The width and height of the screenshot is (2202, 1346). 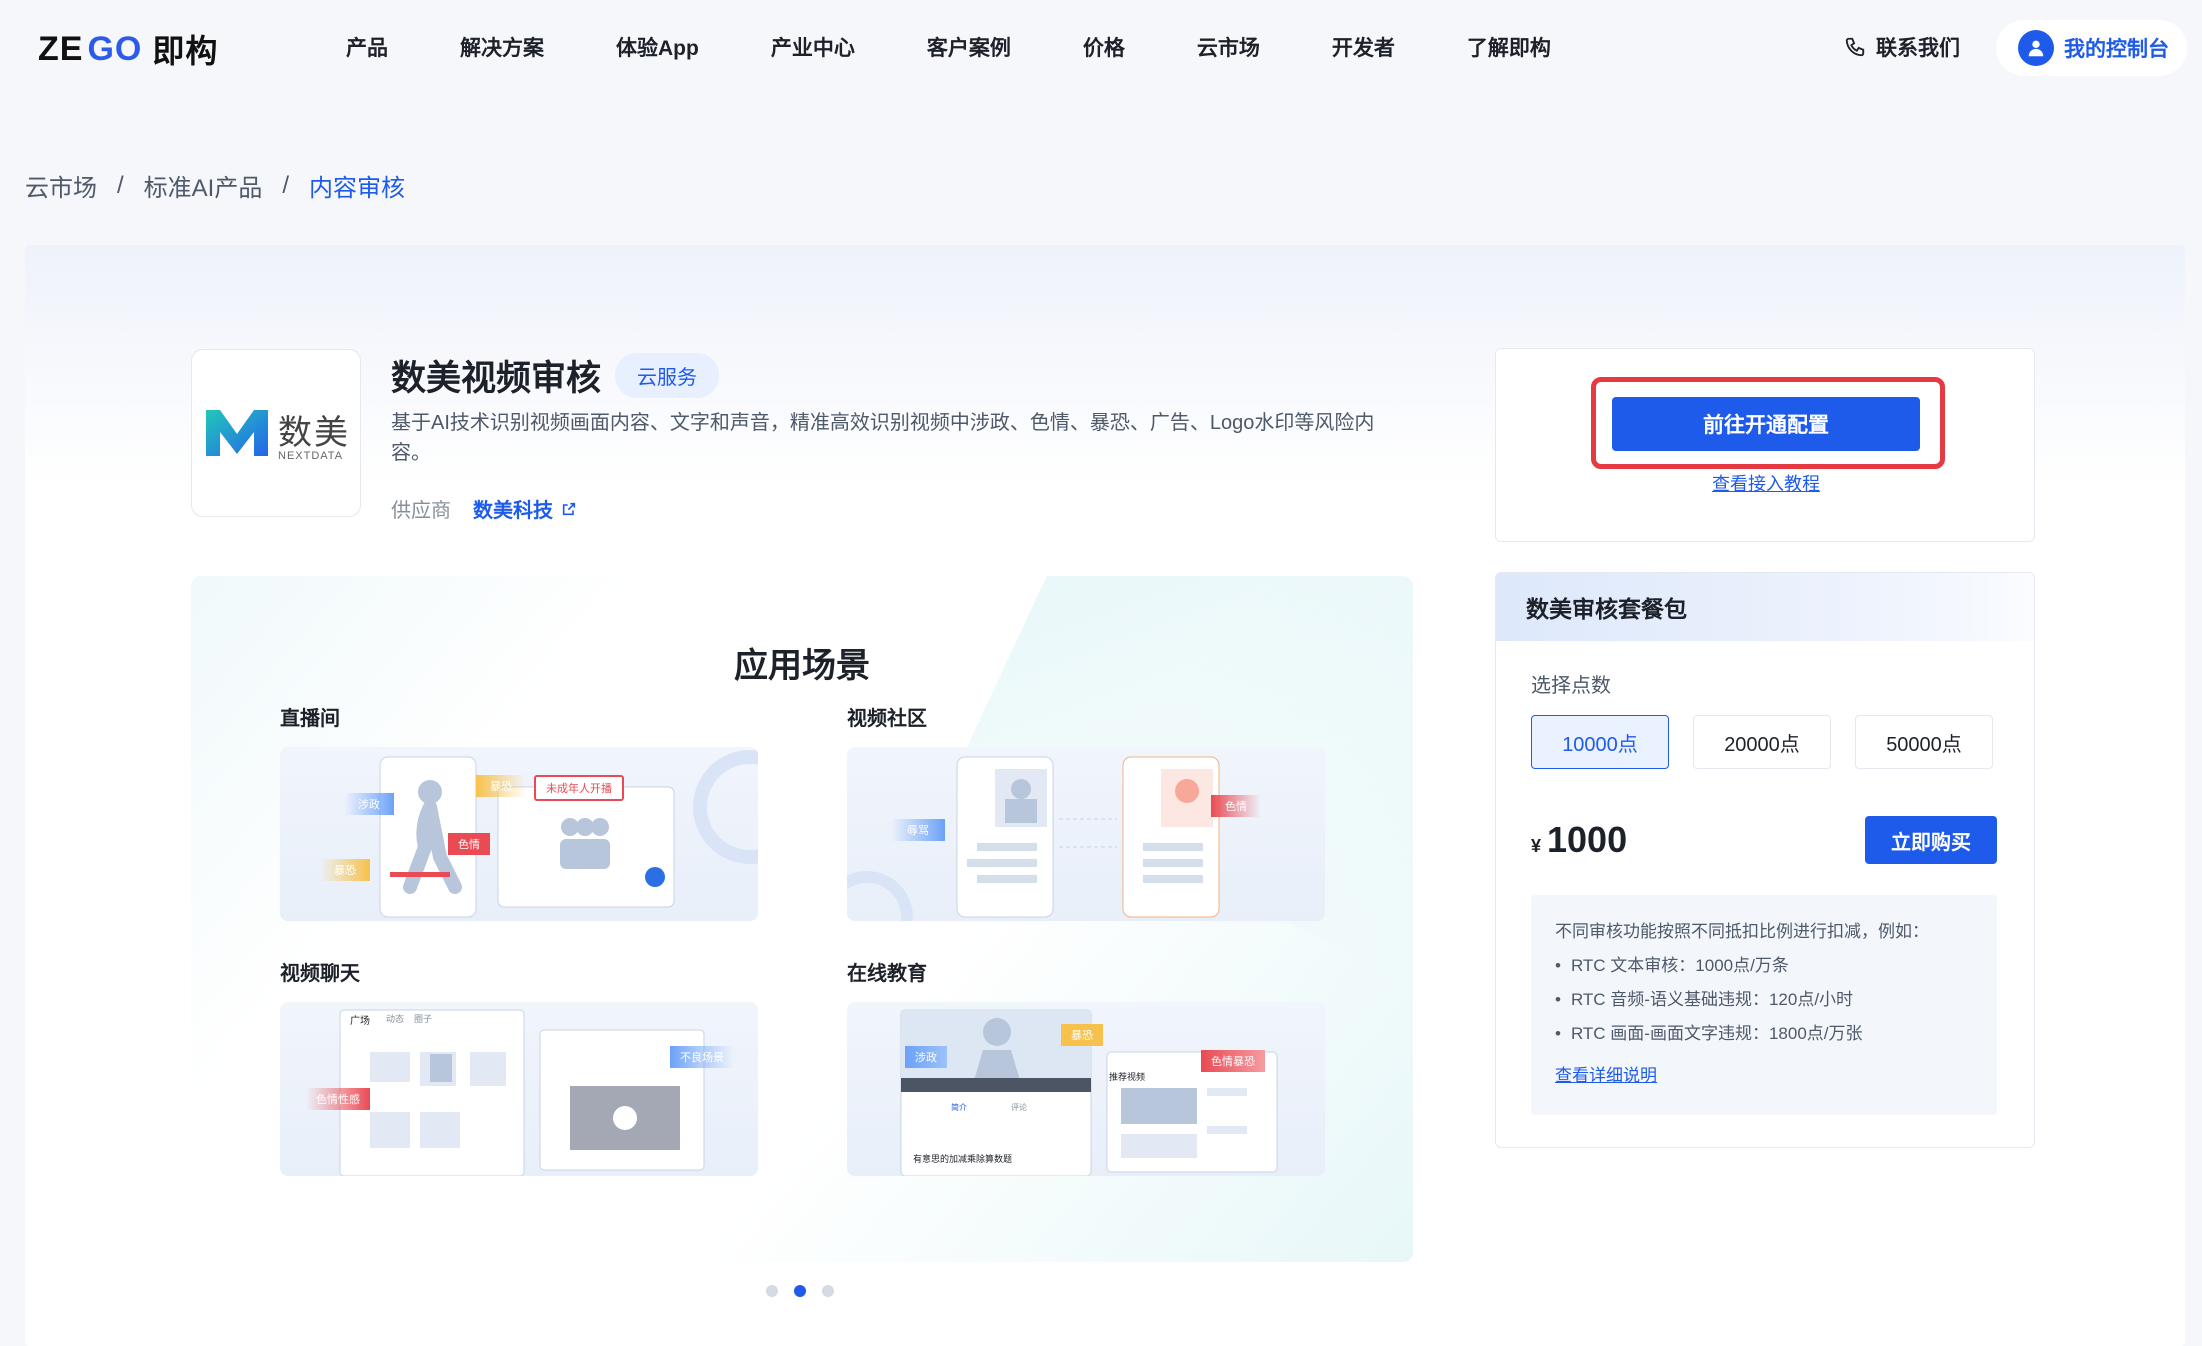 I want to click on points-option-50000: 50000点, so click(x=1924, y=742).